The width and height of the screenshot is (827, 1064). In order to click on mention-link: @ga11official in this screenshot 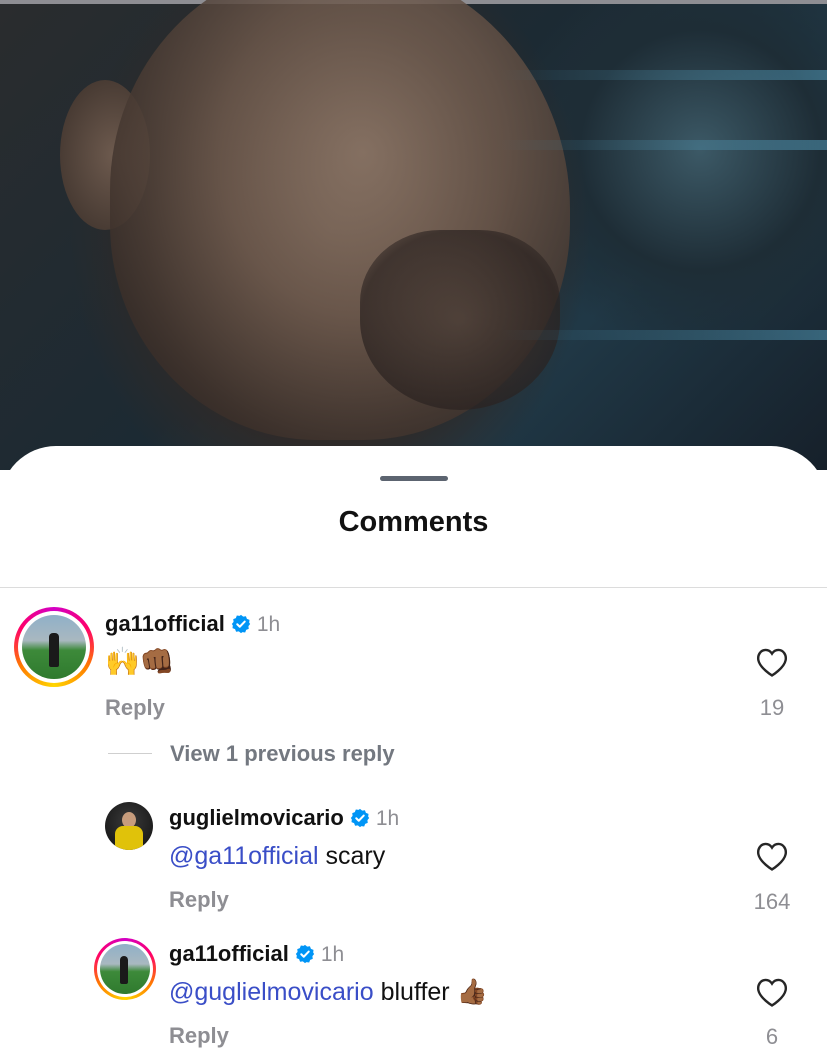, I will do `click(244, 856)`.